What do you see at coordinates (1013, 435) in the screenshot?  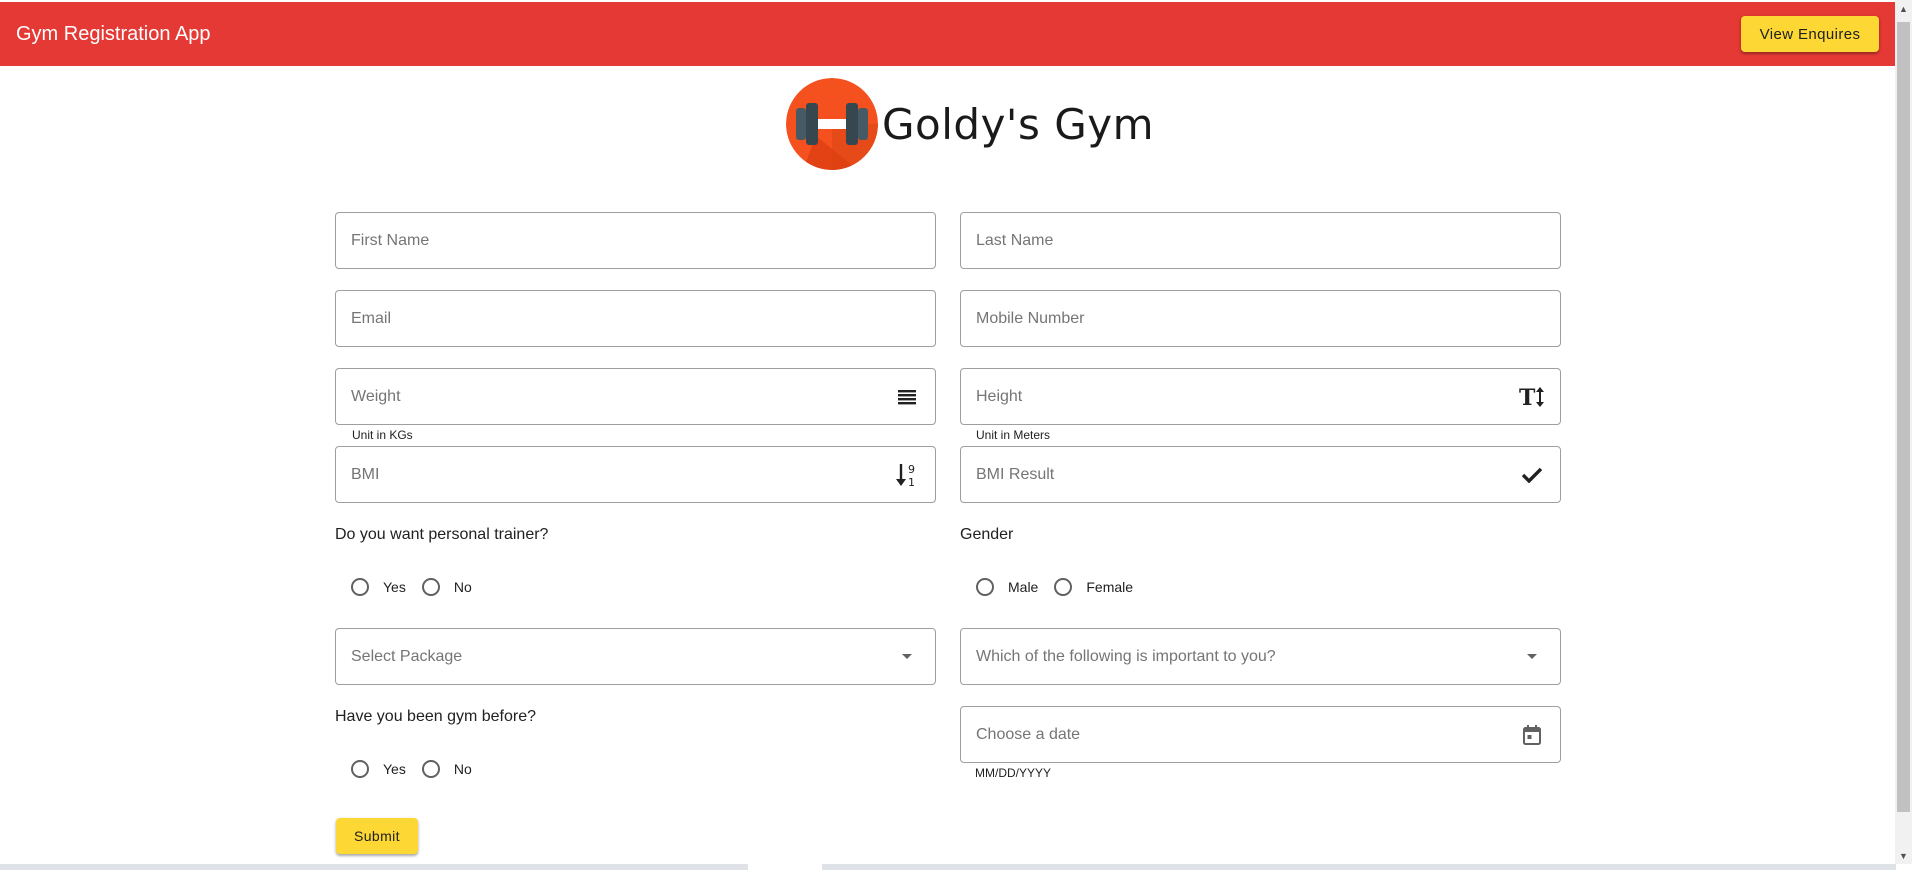 I see `height-hint: Unit in Meters` at bounding box center [1013, 435].